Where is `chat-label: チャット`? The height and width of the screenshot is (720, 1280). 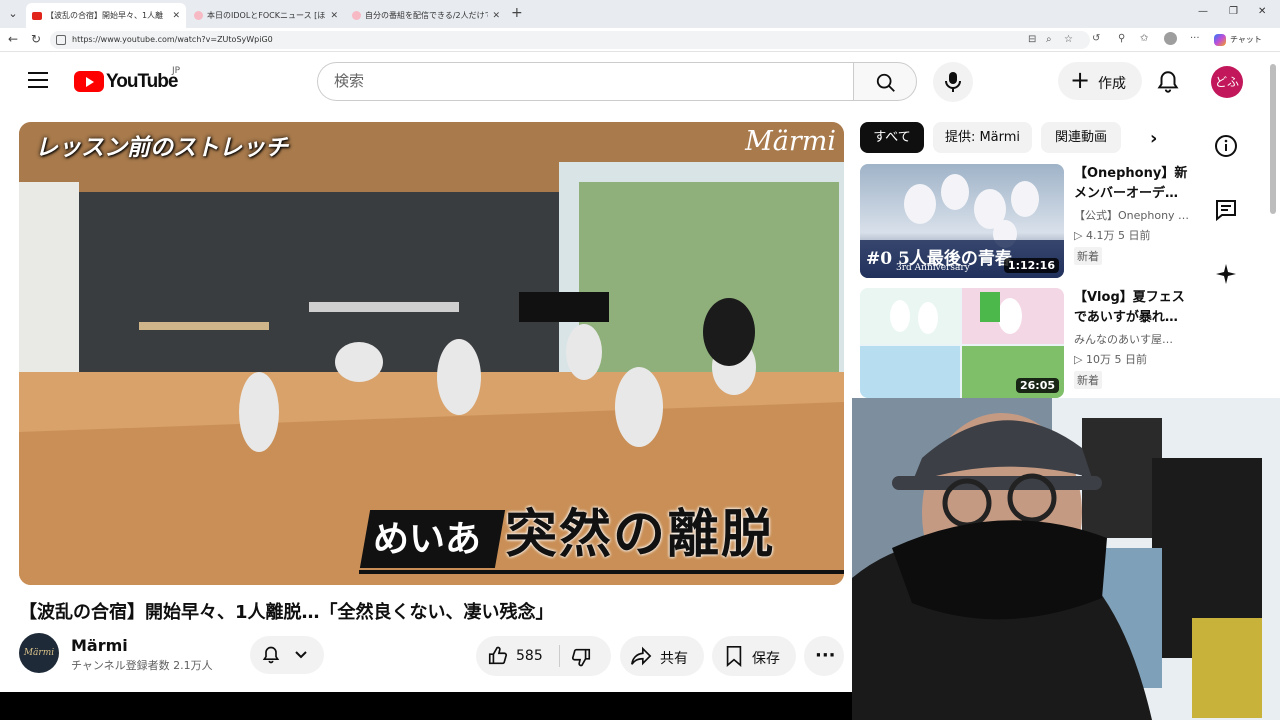
chat-label: チャット is located at coordinates (1246, 39).